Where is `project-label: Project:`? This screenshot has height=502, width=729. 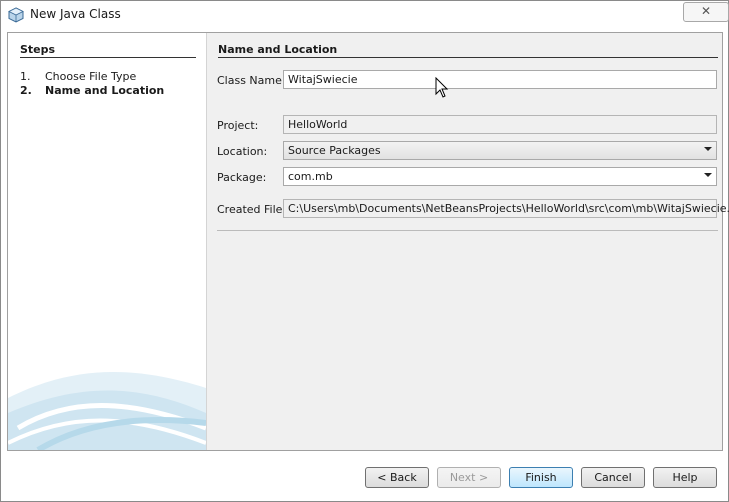 project-label: Project: is located at coordinates (238, 125).